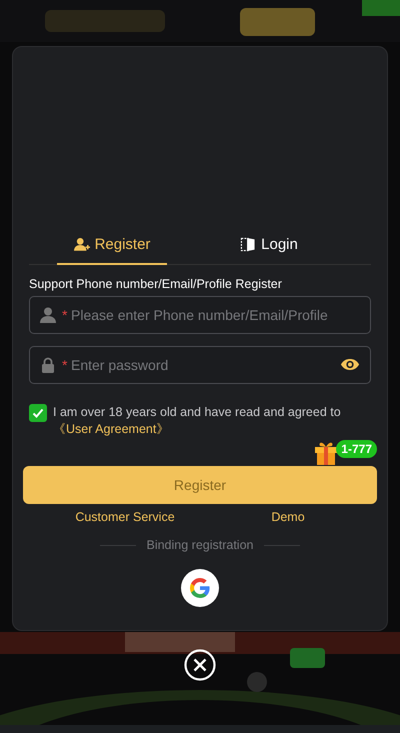 Image resolution: width=400 pixels, height=733 pixels. I want to click on check-icon, so click(38, 413).